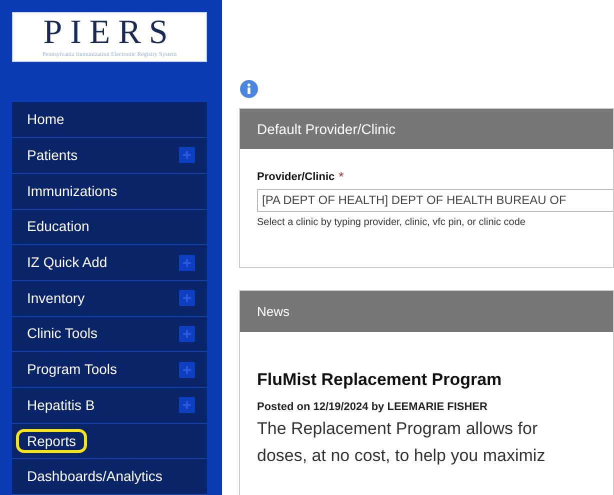 Image resolution: width=614 pixels, height=495 pixels. What do you see at coordinates (109, 228) in the screenshot?
I see `sidebar-item: Education` at bounding box center [109, 228].